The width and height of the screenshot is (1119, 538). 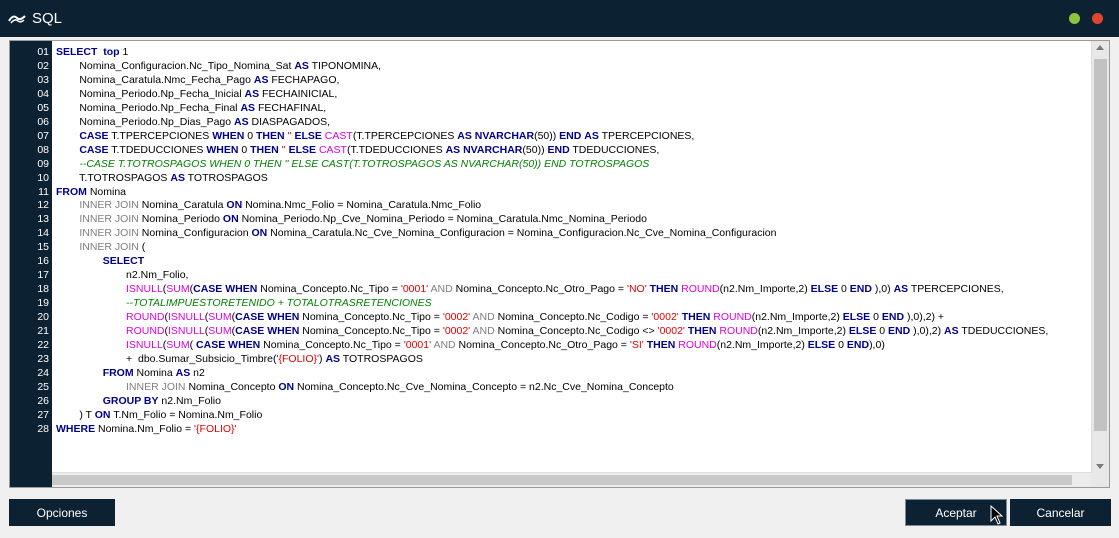 What do you see at coordinates (157, 149) in the screenshot?
I see `code-token: T.TDEDUCCIONES` at bounding box center [157, 149].